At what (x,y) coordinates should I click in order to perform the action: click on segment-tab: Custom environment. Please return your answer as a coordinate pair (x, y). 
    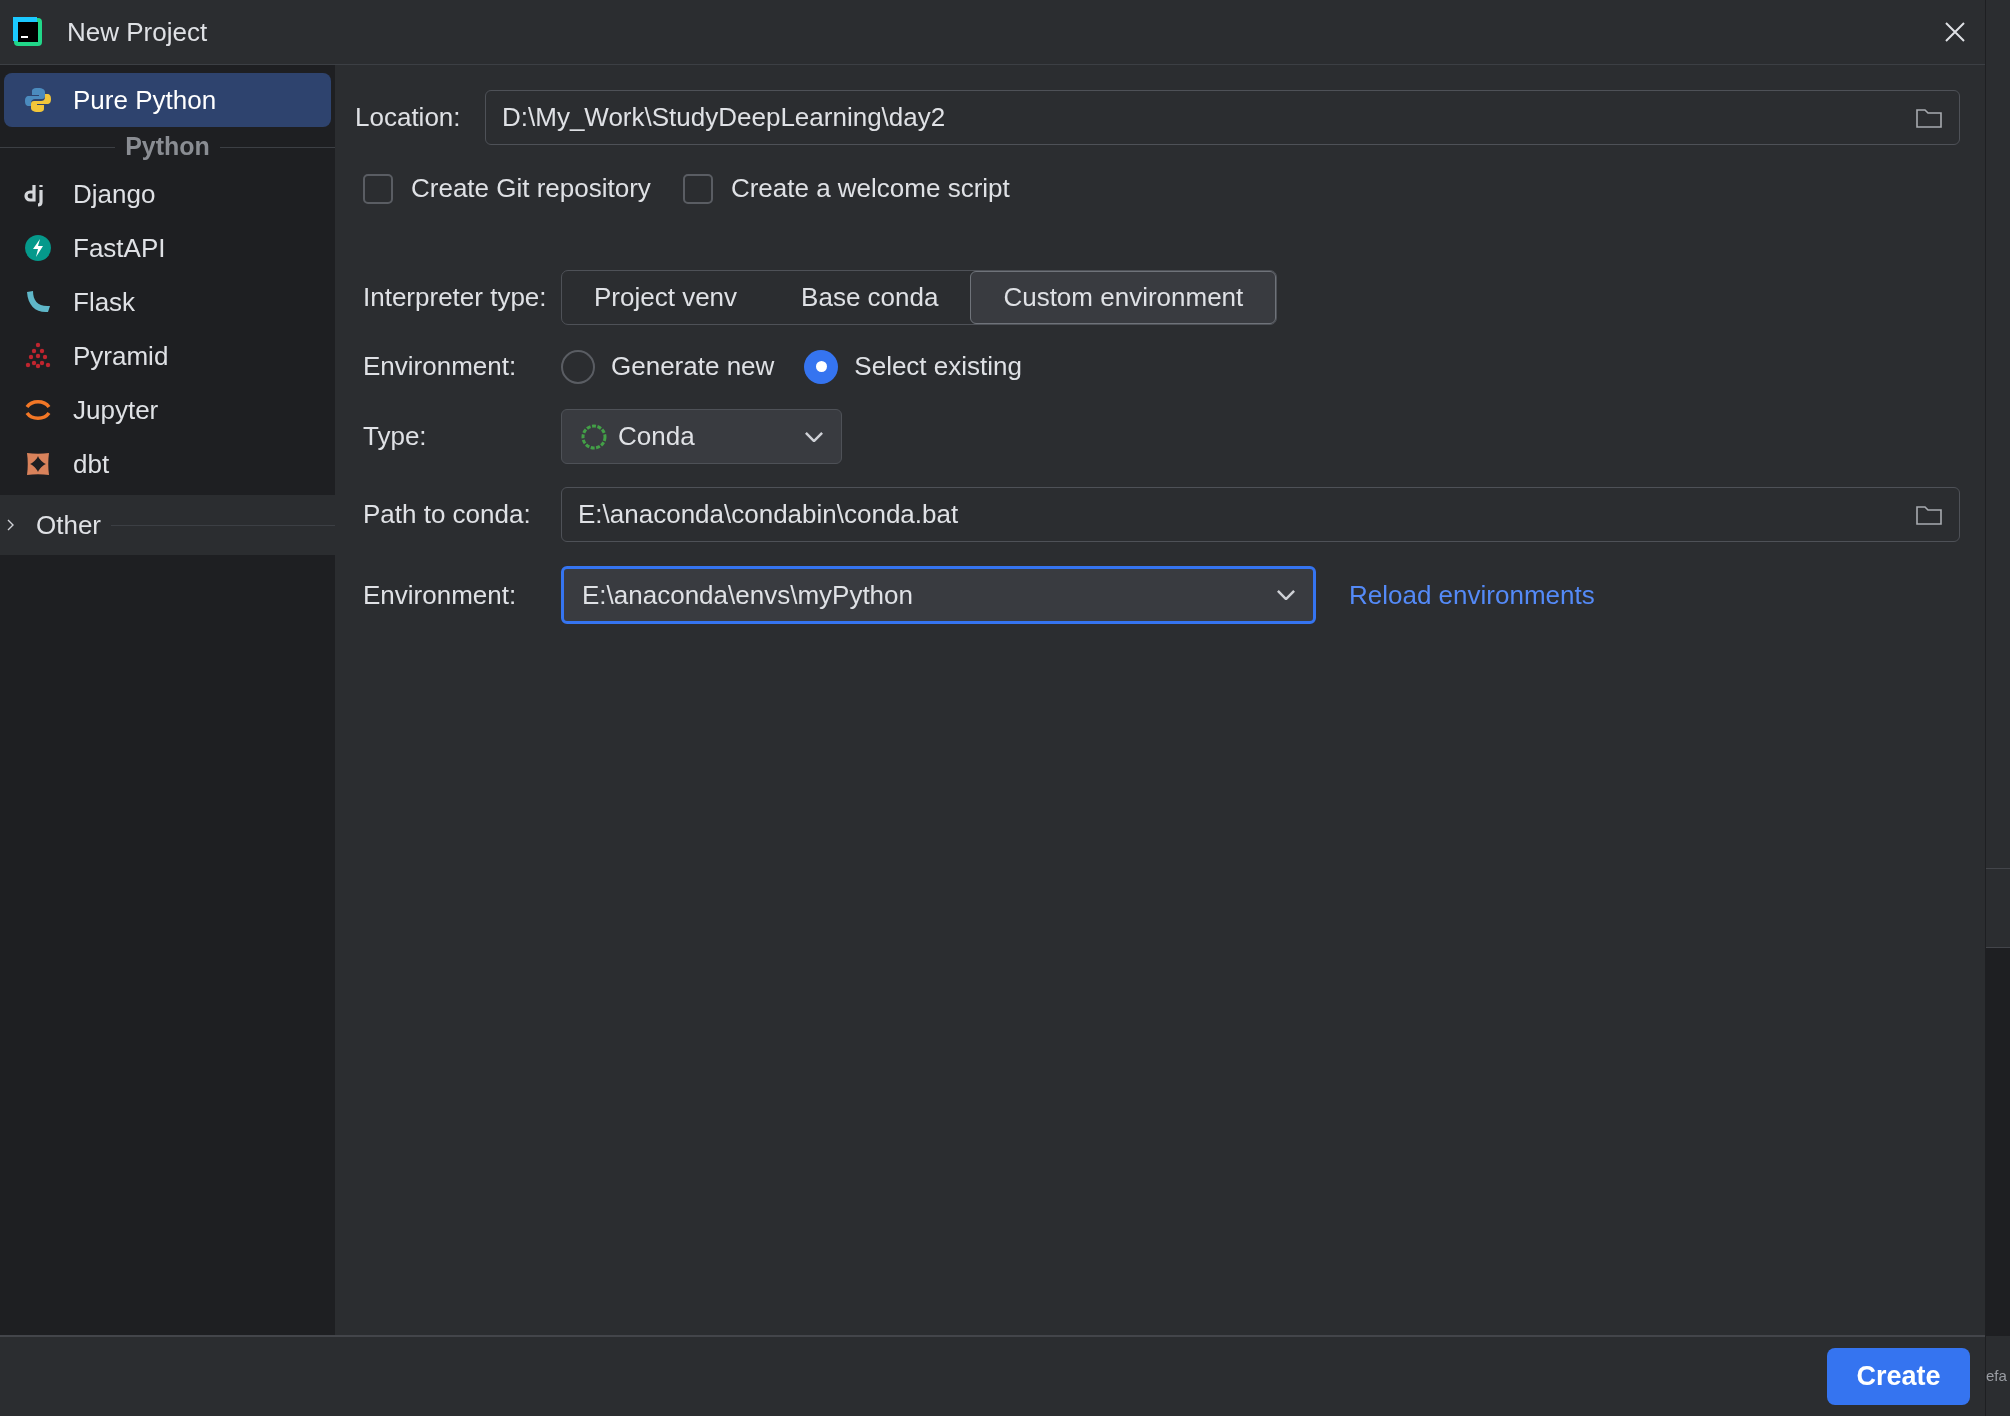
    Looking at the image, I should click on (1123, 297).